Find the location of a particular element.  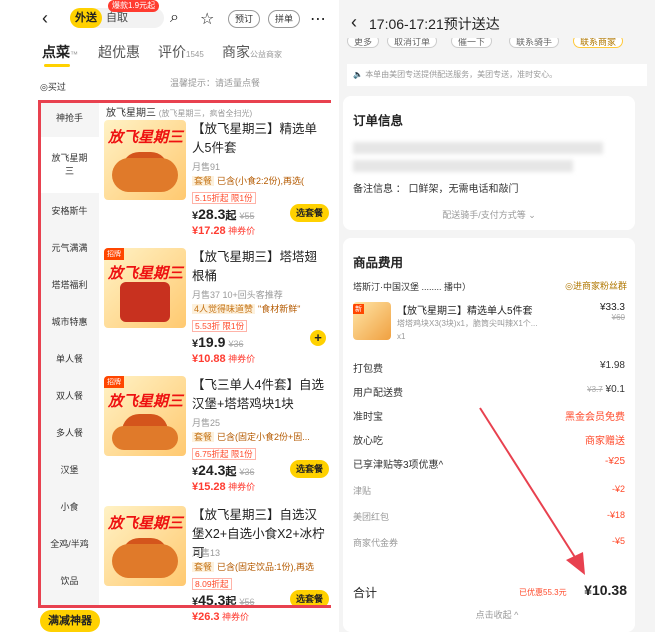

fee-label: 打包费 is located at coordinates (368, 369).